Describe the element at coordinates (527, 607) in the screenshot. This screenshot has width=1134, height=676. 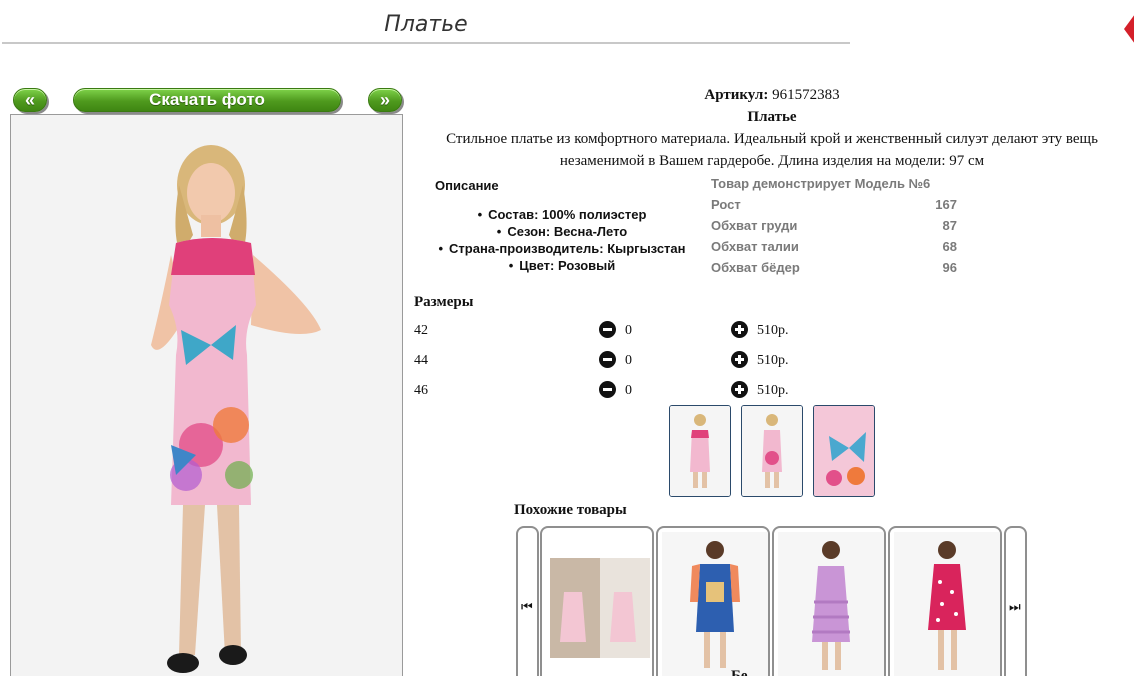
I see `skip-back-icon: ⏮` at that location.